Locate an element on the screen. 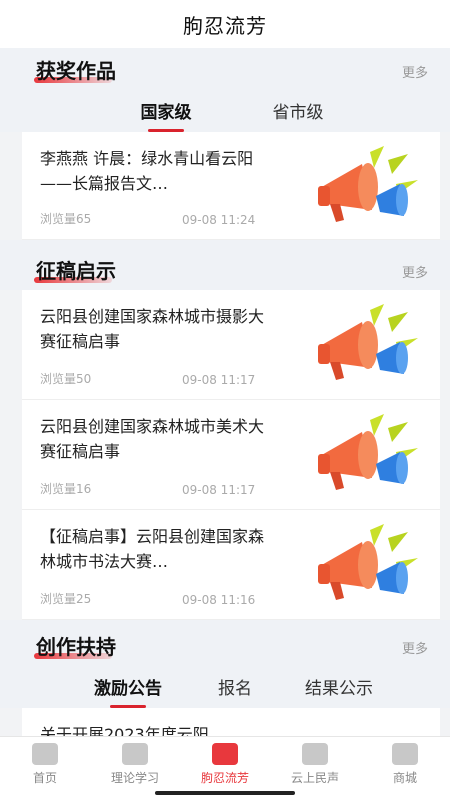 The height and width of the screenshot is (800, 450). list-item: 李燕燕 许晨：绿水青山看云阳——长篇报告文… 浏览量65 09-08 11:24 is located at coordinates (231, 186).